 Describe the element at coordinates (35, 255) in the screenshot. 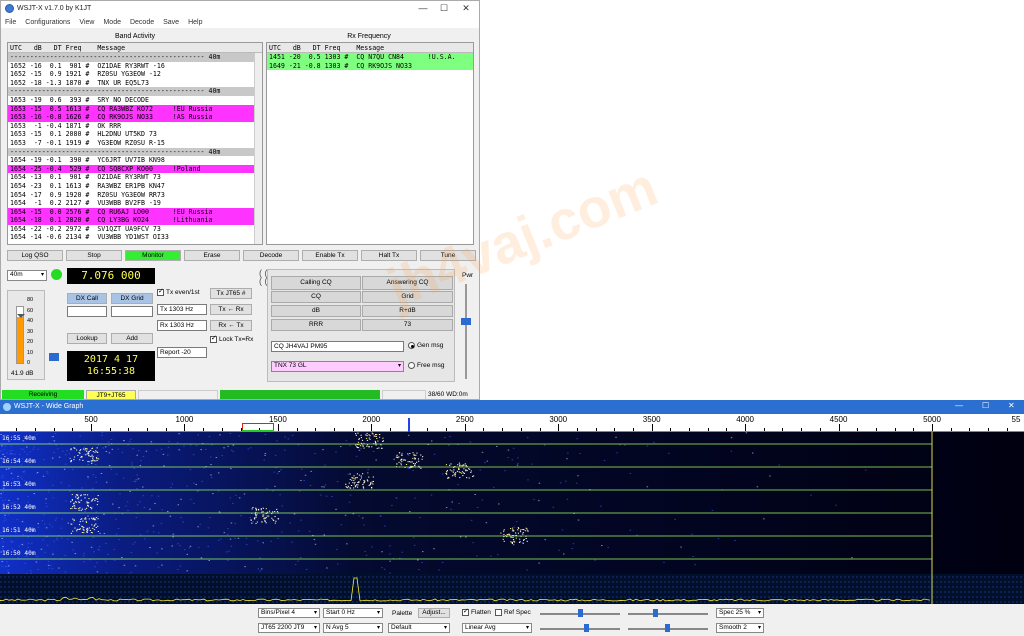

I see `log-qso-button: Log QSO` at that location.